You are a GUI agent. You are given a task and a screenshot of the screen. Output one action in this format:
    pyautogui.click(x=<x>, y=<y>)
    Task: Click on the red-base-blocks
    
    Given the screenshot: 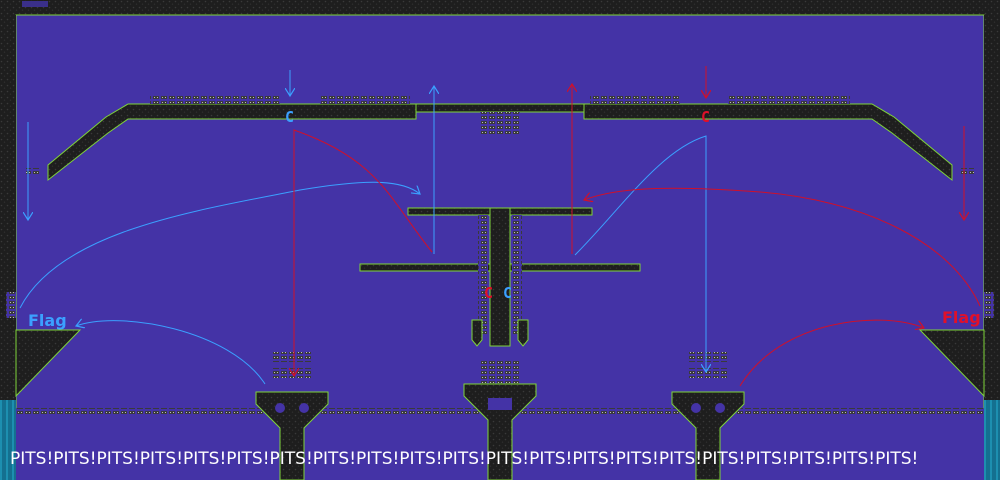 What is the action you would take?
    pyautogui.click(x=989, y=305)
    